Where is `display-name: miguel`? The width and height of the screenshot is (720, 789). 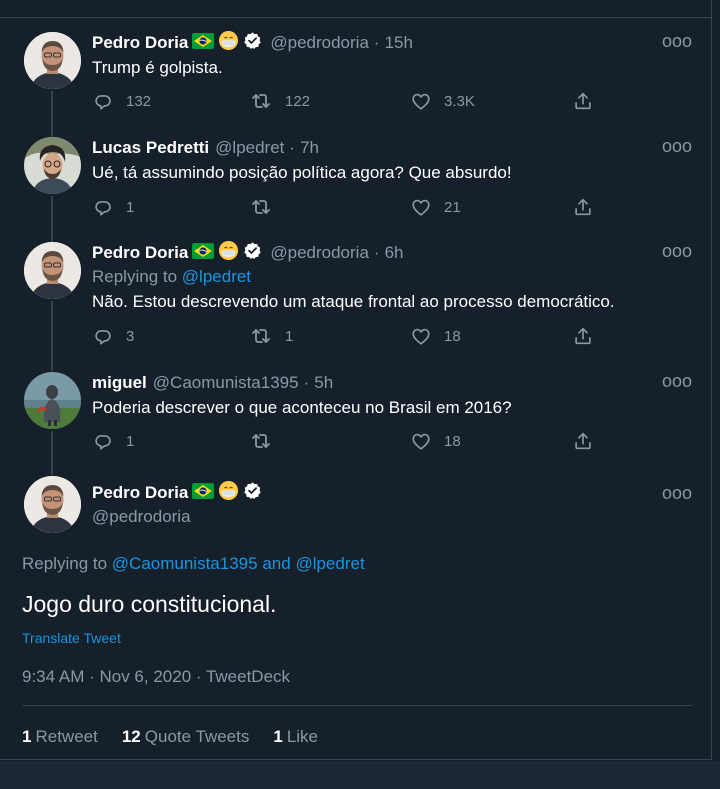 display-name: miguel is located at coordinates (119, 383).